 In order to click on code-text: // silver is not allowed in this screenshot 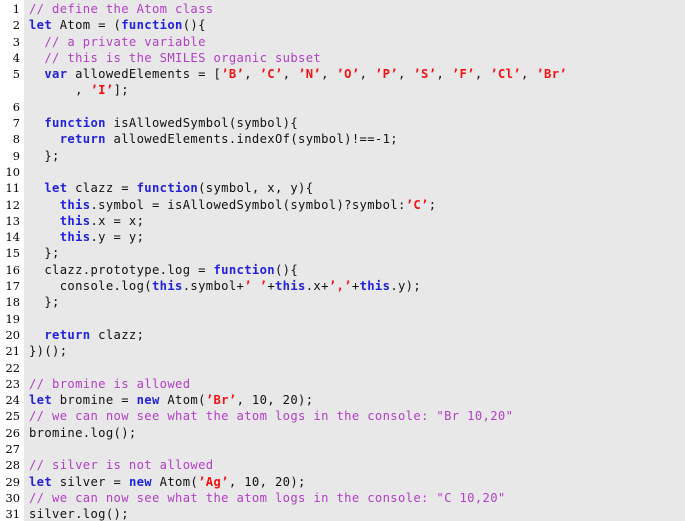, I will do `click(121, 465)`.